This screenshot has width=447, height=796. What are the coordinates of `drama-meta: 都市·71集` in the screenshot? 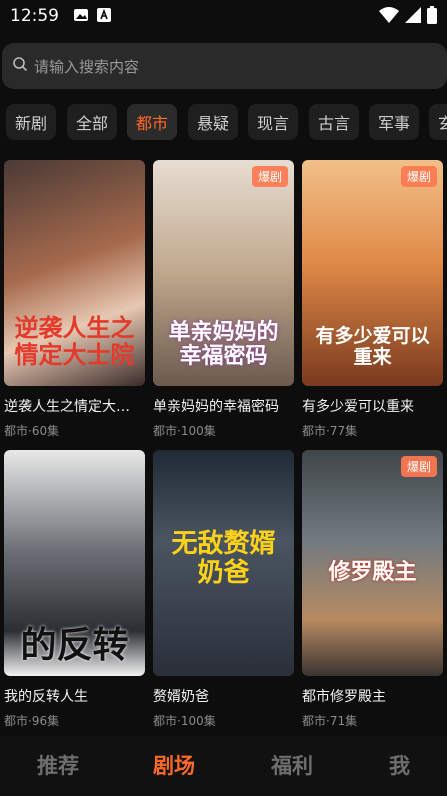 It's located at (330, 721).